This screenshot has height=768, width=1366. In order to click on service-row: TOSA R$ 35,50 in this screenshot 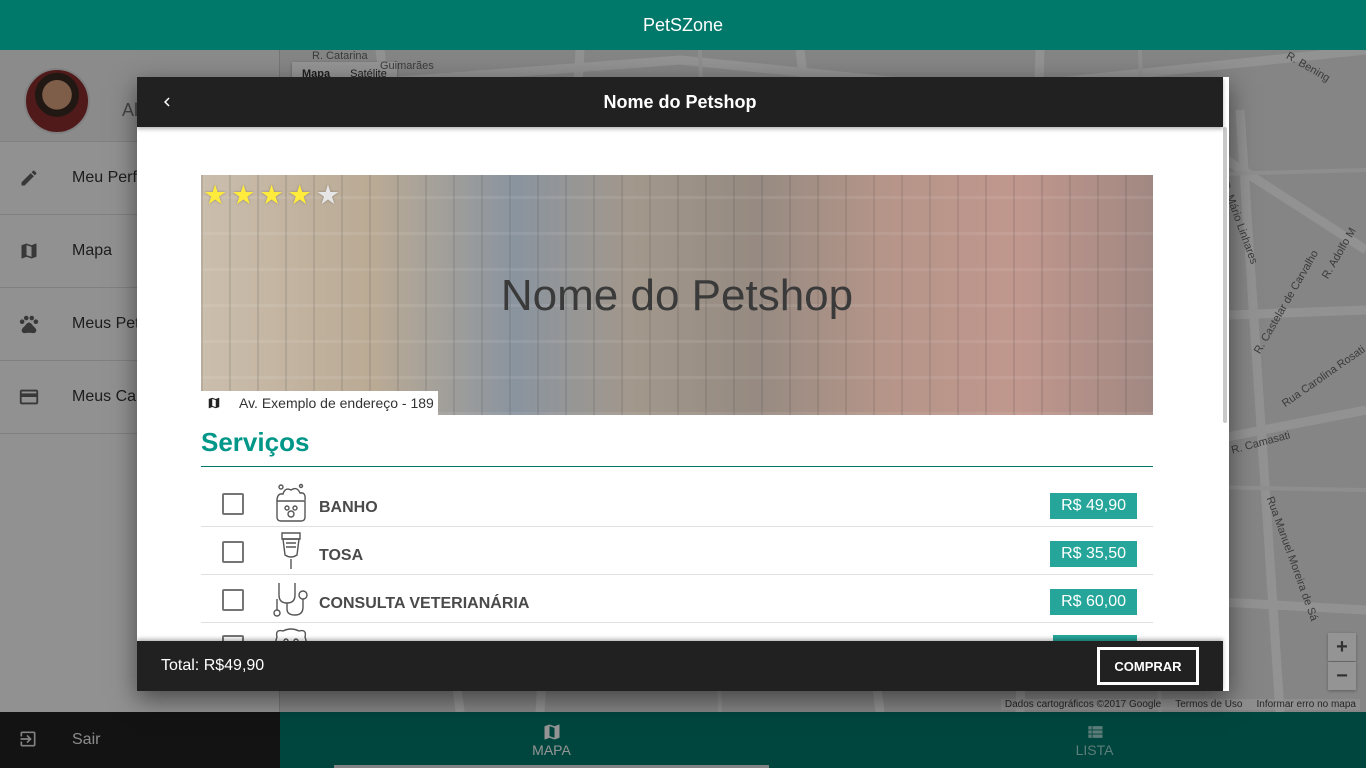, I will do `click(677, 551)`.